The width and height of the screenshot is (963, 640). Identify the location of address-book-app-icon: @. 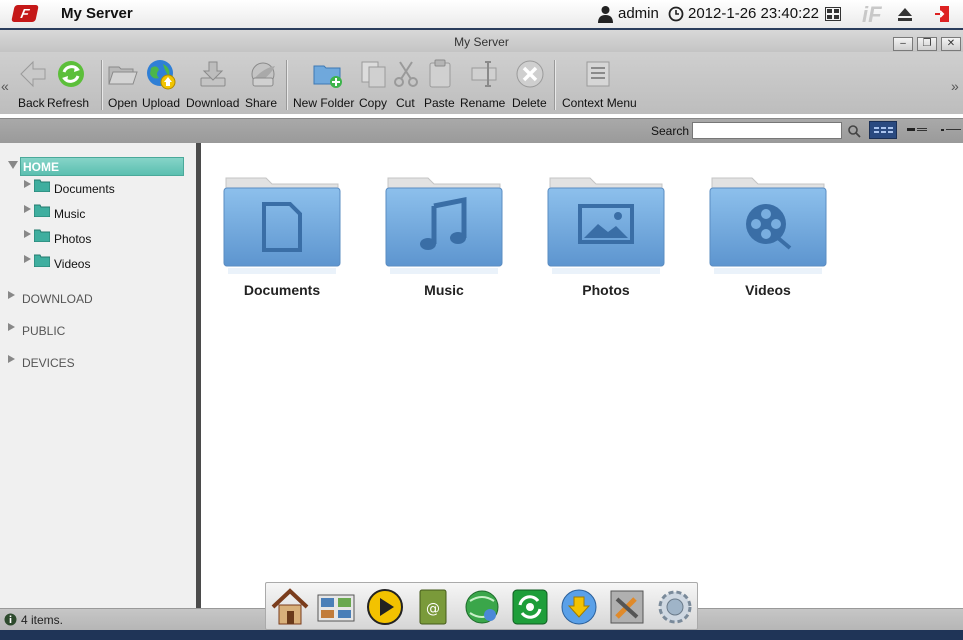
(433, 607).